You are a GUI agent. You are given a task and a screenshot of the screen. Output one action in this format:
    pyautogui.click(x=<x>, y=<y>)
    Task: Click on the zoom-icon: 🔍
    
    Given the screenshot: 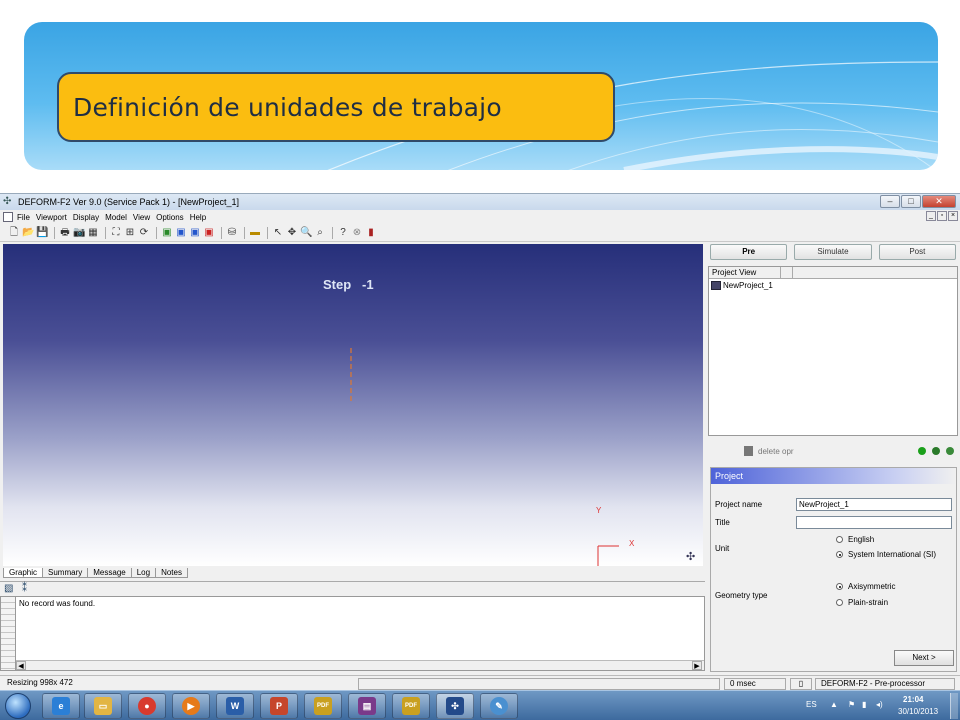 What is the action you would take?
    pyautogui.click(x=306, y=233)
    